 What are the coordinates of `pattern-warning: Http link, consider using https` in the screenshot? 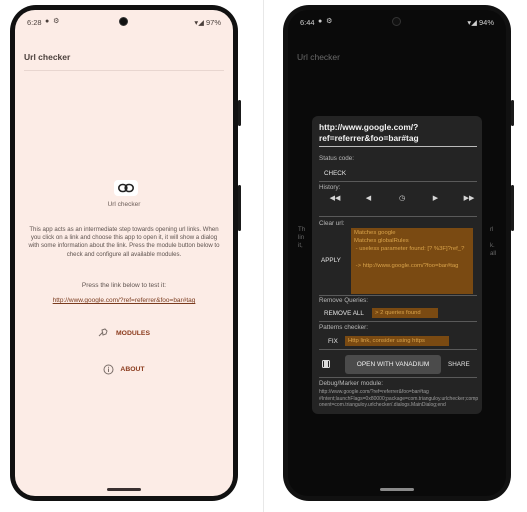 It's located at (397, 341).